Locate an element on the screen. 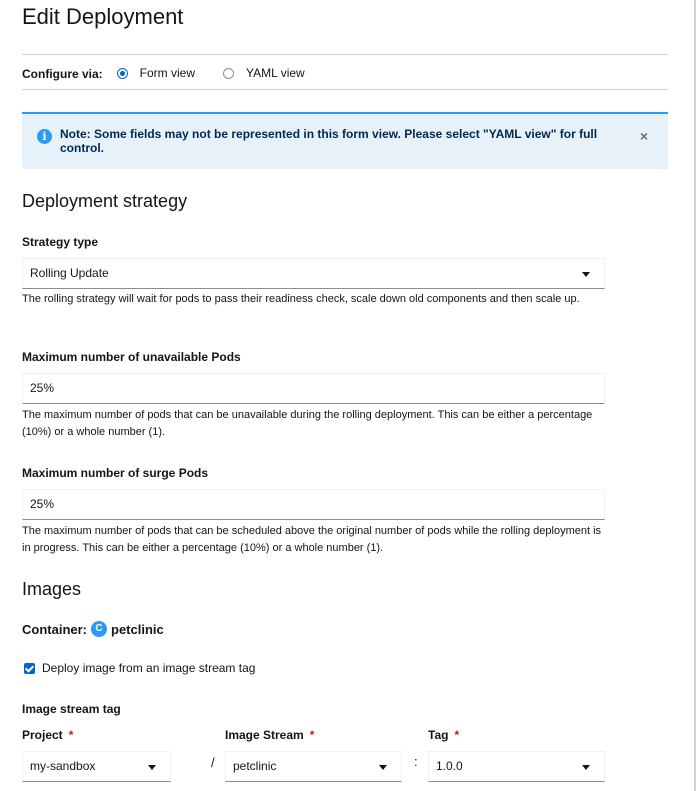 The height and width of the screenshot is (791, 696). configure-via-label: Configure via: is located at coordinates (62, 74).